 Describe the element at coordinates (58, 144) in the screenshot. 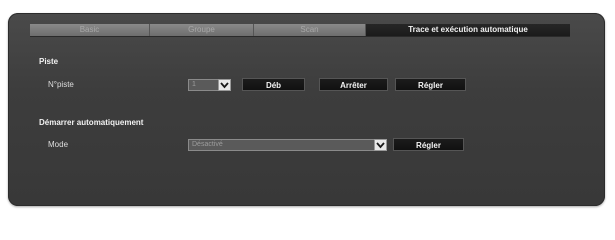

I see `mode-label: Mode` at that location.